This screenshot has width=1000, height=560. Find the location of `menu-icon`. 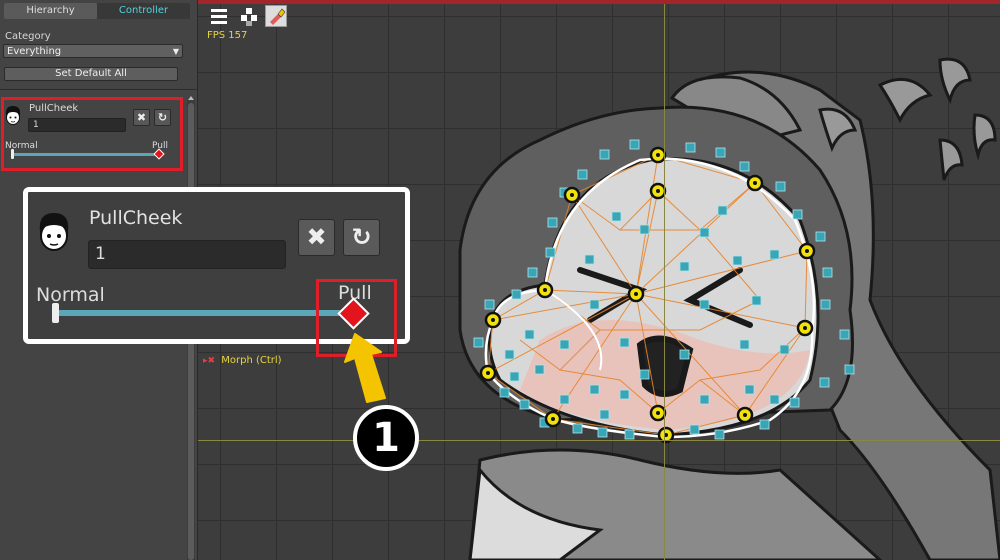

menu-icon is located at coordinates (219, 16).